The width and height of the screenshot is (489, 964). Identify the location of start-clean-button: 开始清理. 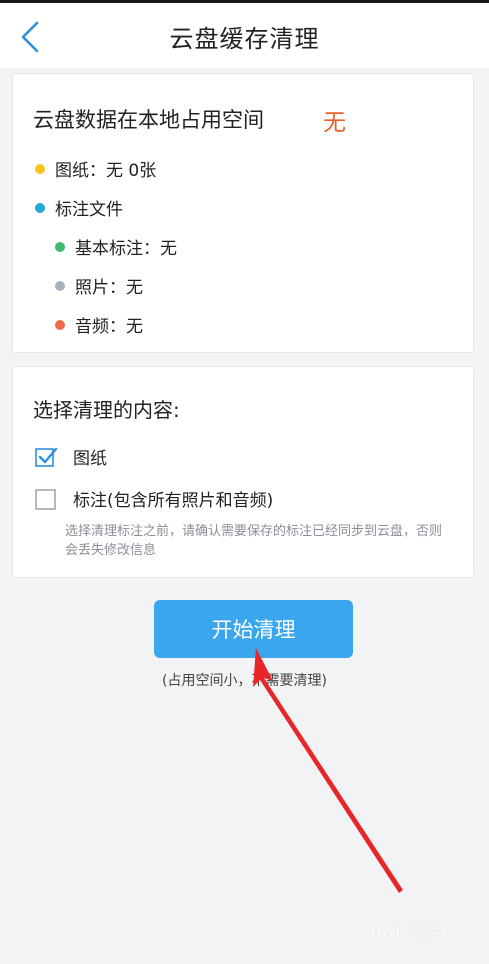
(253, 629).